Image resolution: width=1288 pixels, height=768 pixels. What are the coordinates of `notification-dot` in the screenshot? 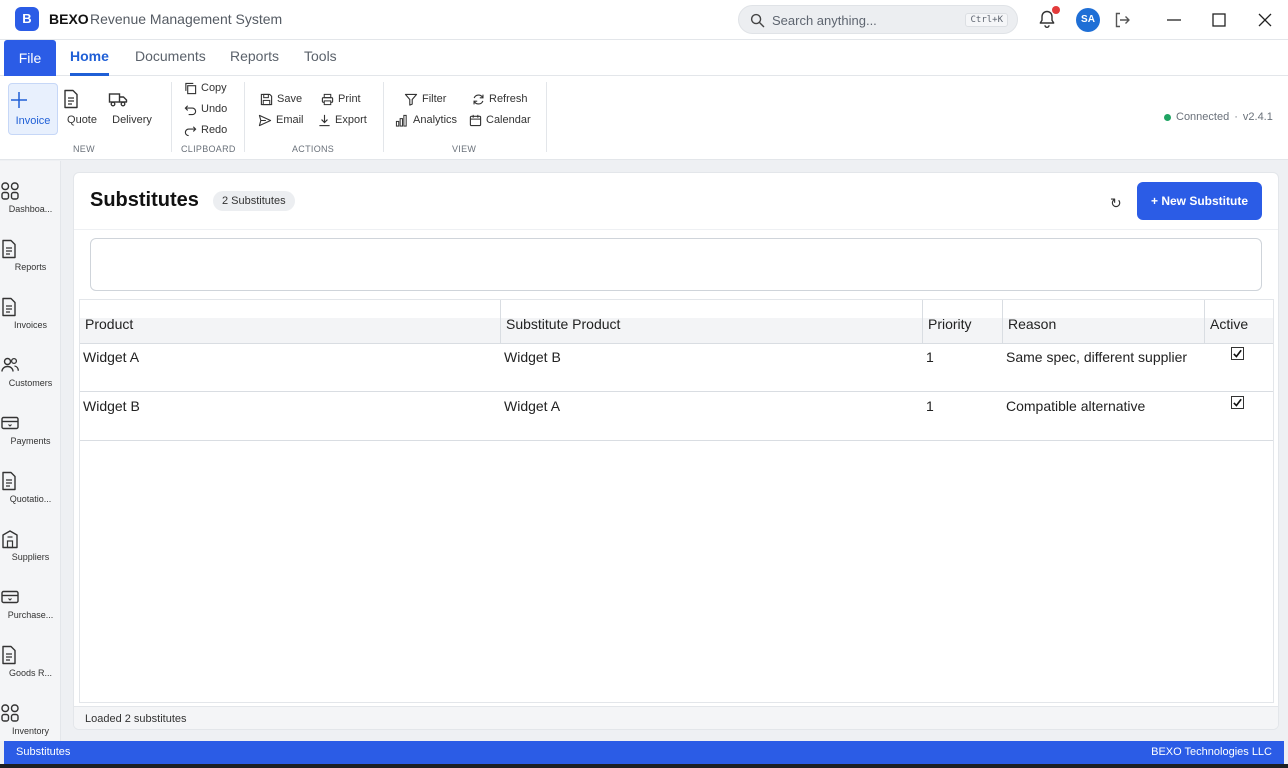 It's located at (1056, 10).